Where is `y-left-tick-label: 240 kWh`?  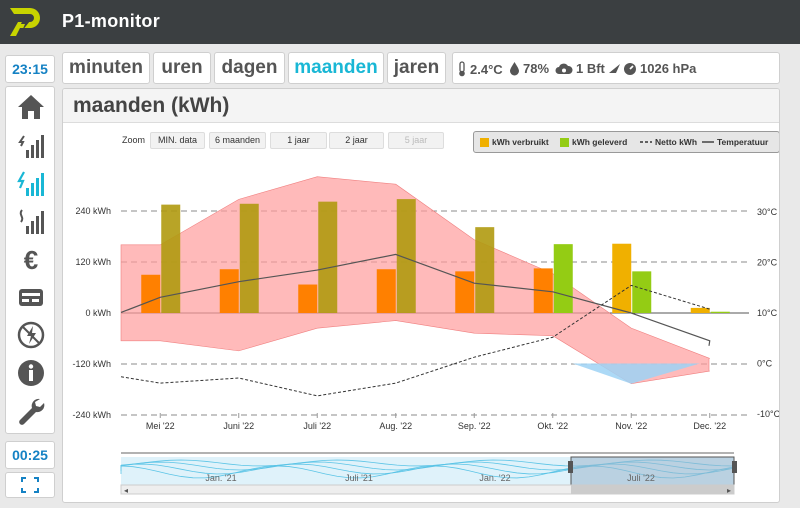 y-left-tick-label: 240 kWh is located at coordinates (93, 211).